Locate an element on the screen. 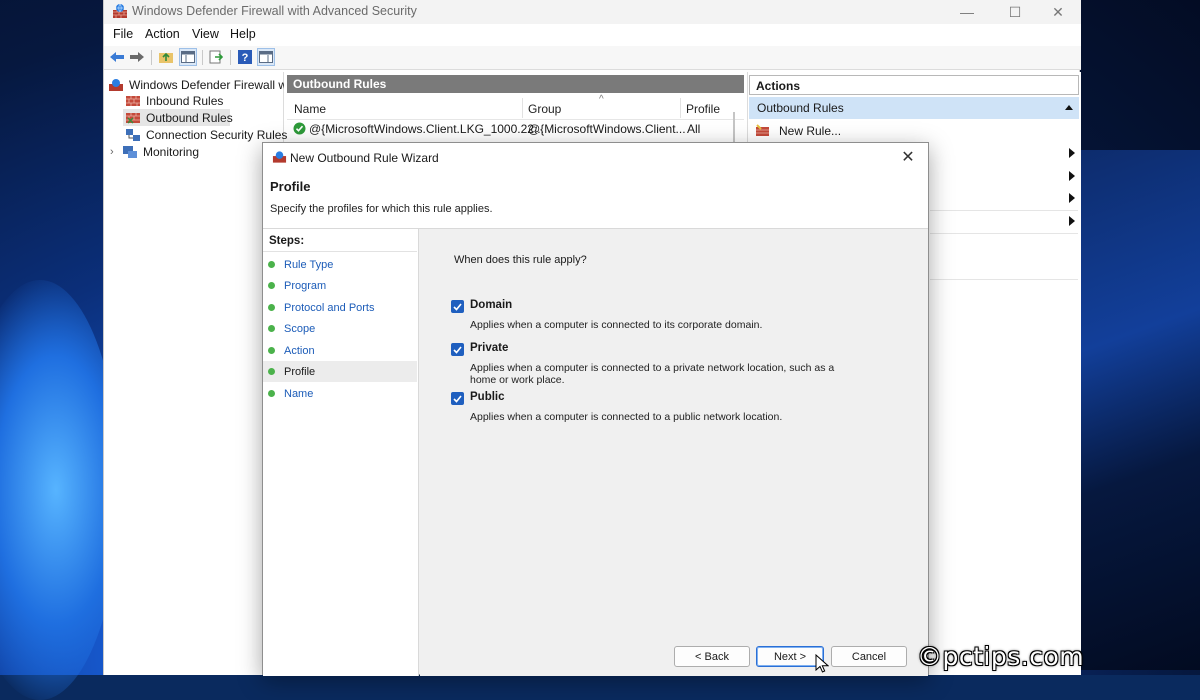 This screenshot has width=1200, height=700. up-one-level-button is located at coordinates (166, 57).